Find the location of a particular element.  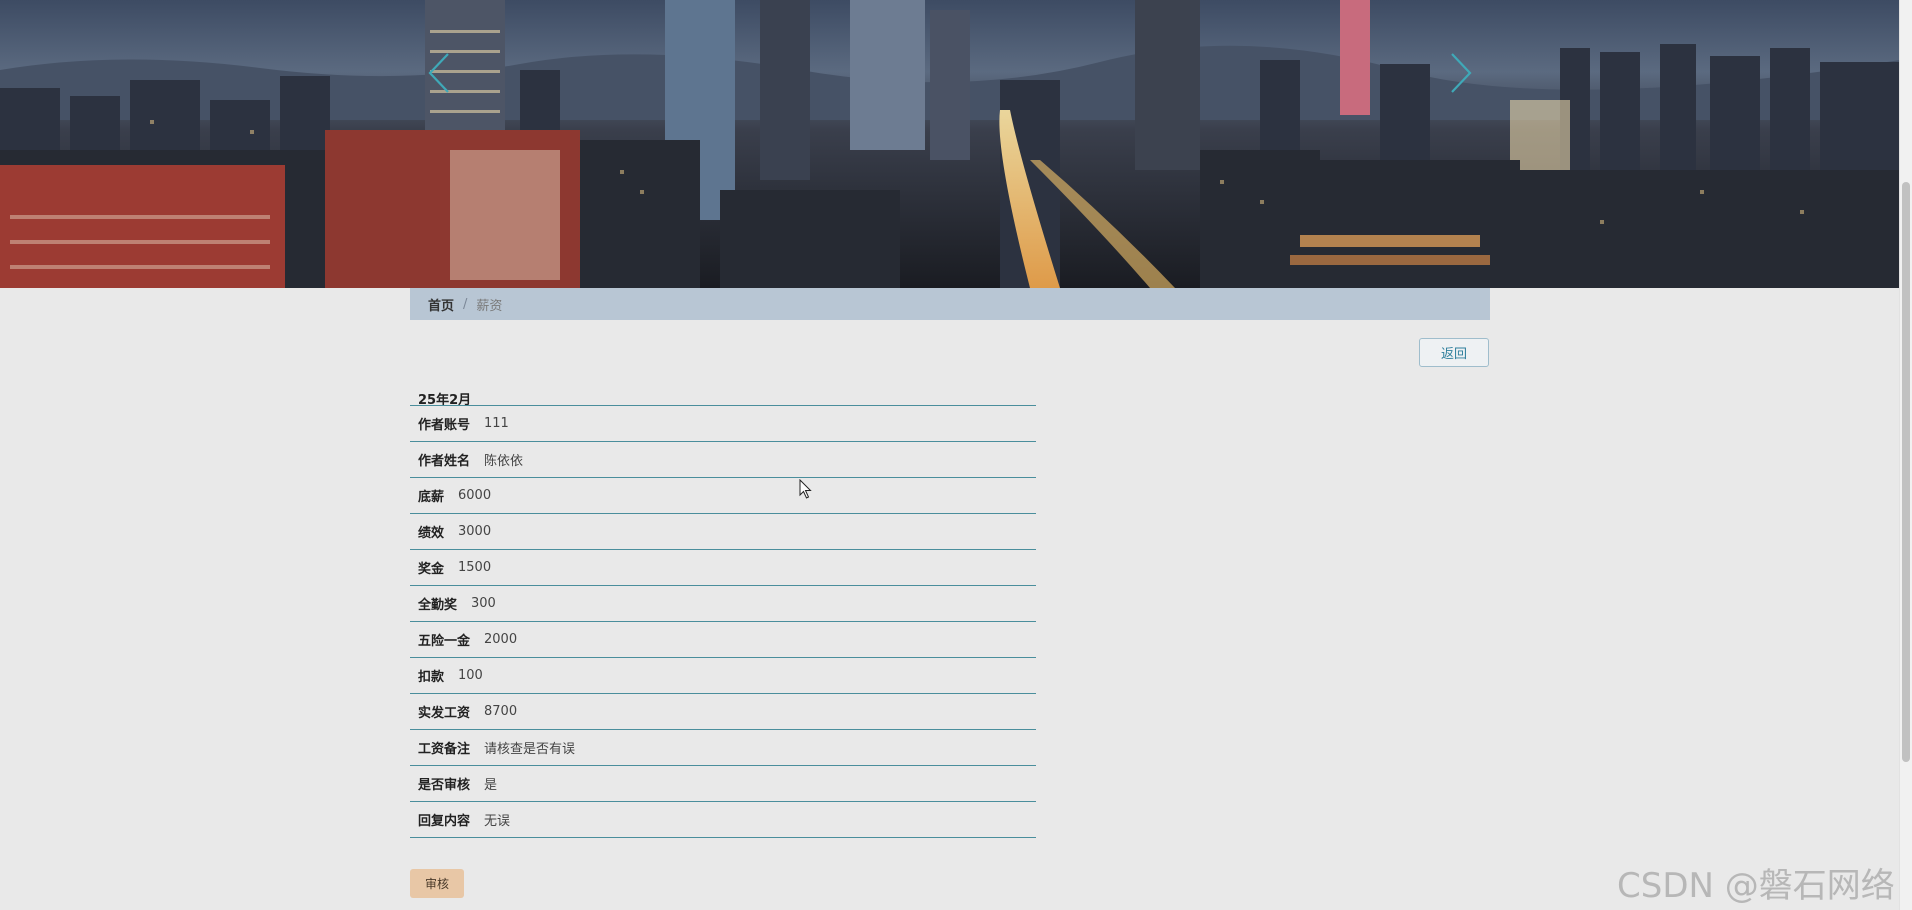

carousel-next-button is located at coordinates (1460, 73).